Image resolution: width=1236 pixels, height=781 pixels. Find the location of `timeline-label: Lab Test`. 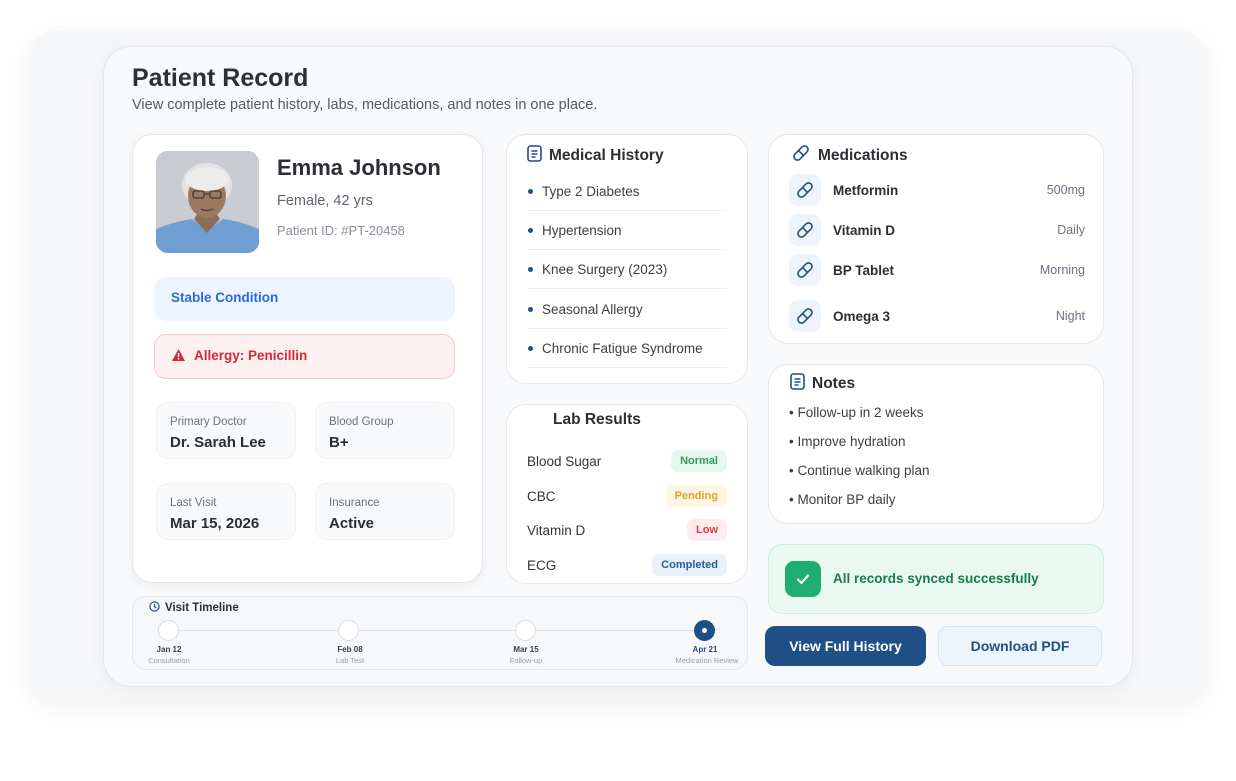

timeline-label: Lab Test is located at coordinates (350, 660).